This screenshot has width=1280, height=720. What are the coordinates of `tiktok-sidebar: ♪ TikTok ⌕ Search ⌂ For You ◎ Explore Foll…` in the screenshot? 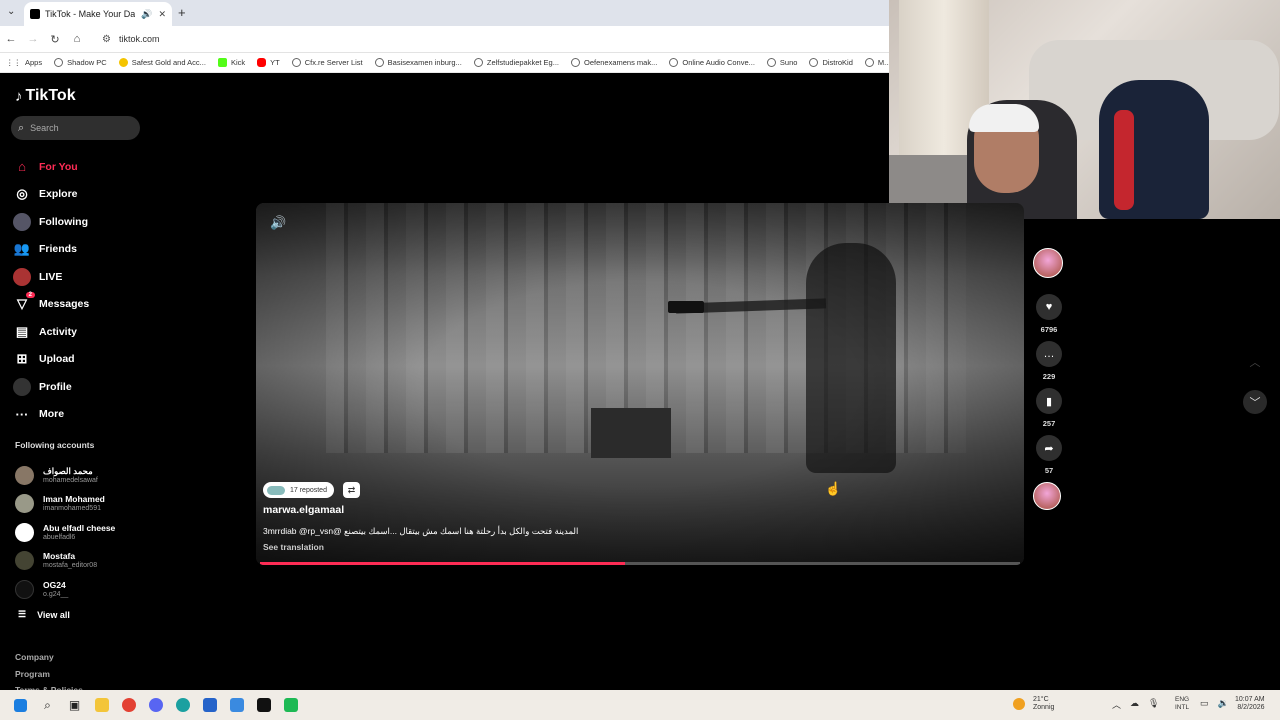 It's located at (80, 384).